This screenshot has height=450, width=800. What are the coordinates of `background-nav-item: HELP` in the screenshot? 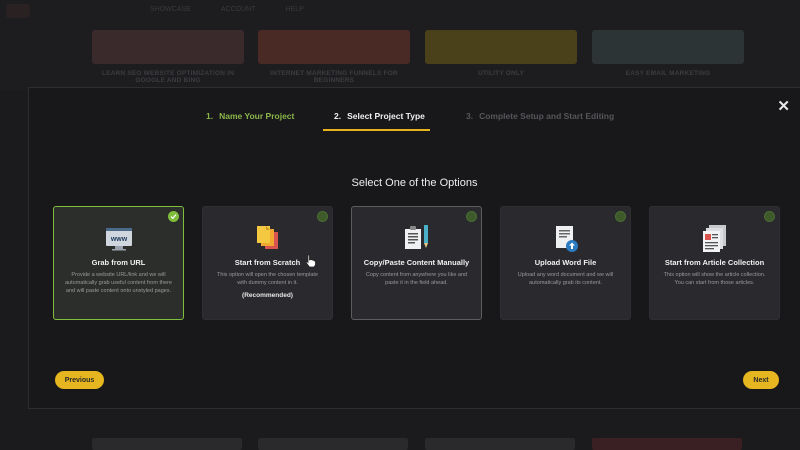 It's located at (294, 9).